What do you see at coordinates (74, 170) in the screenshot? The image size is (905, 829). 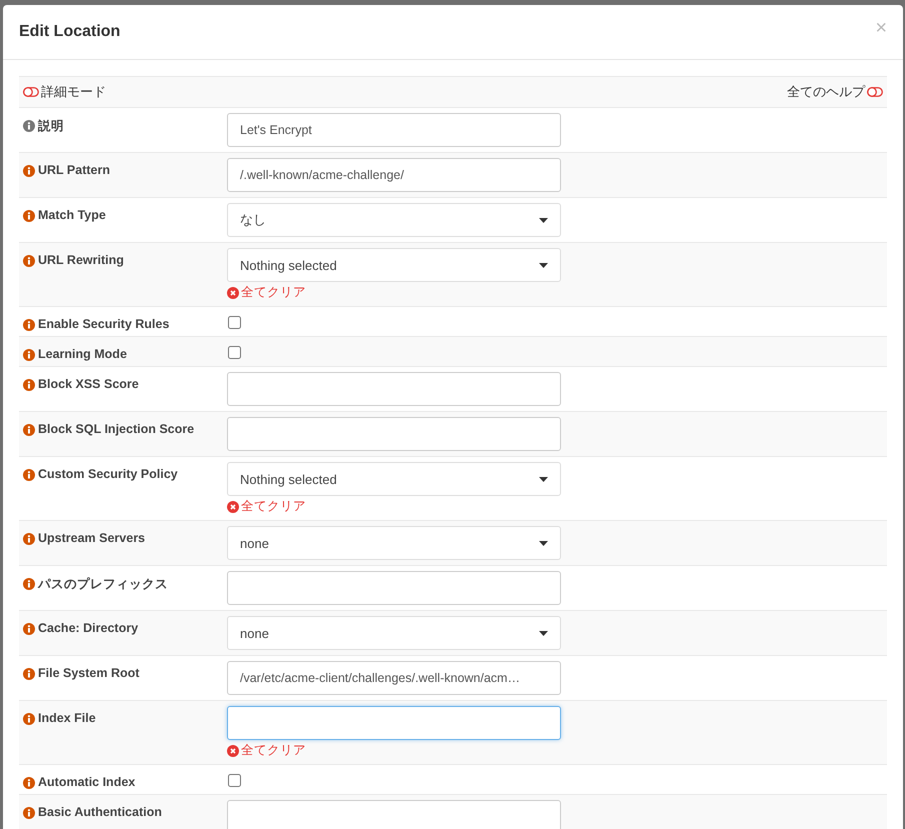 I see `field-label: URL Pattern` at bounding box center [74, 170].